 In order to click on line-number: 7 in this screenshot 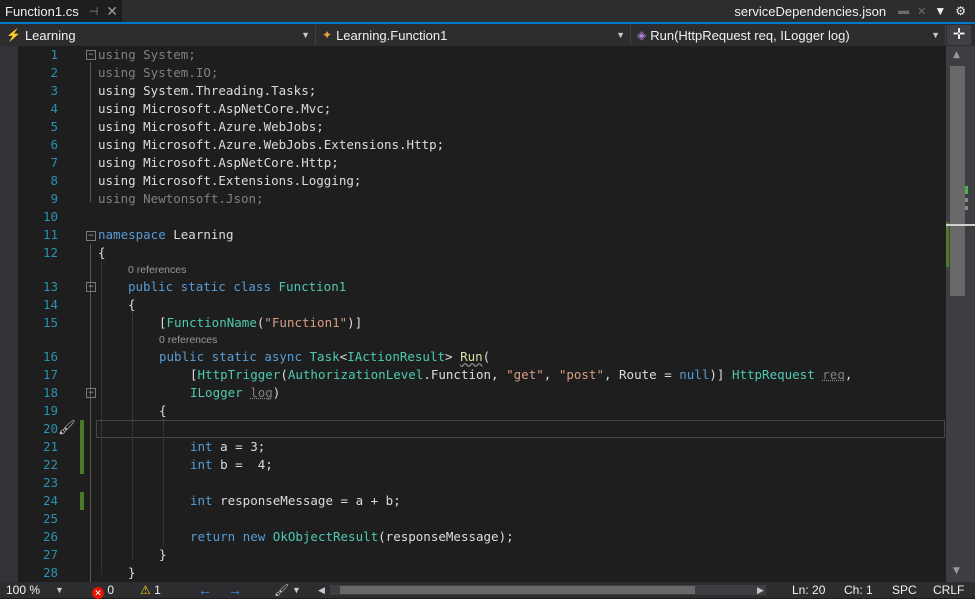, I will do `click(54, 162)`.